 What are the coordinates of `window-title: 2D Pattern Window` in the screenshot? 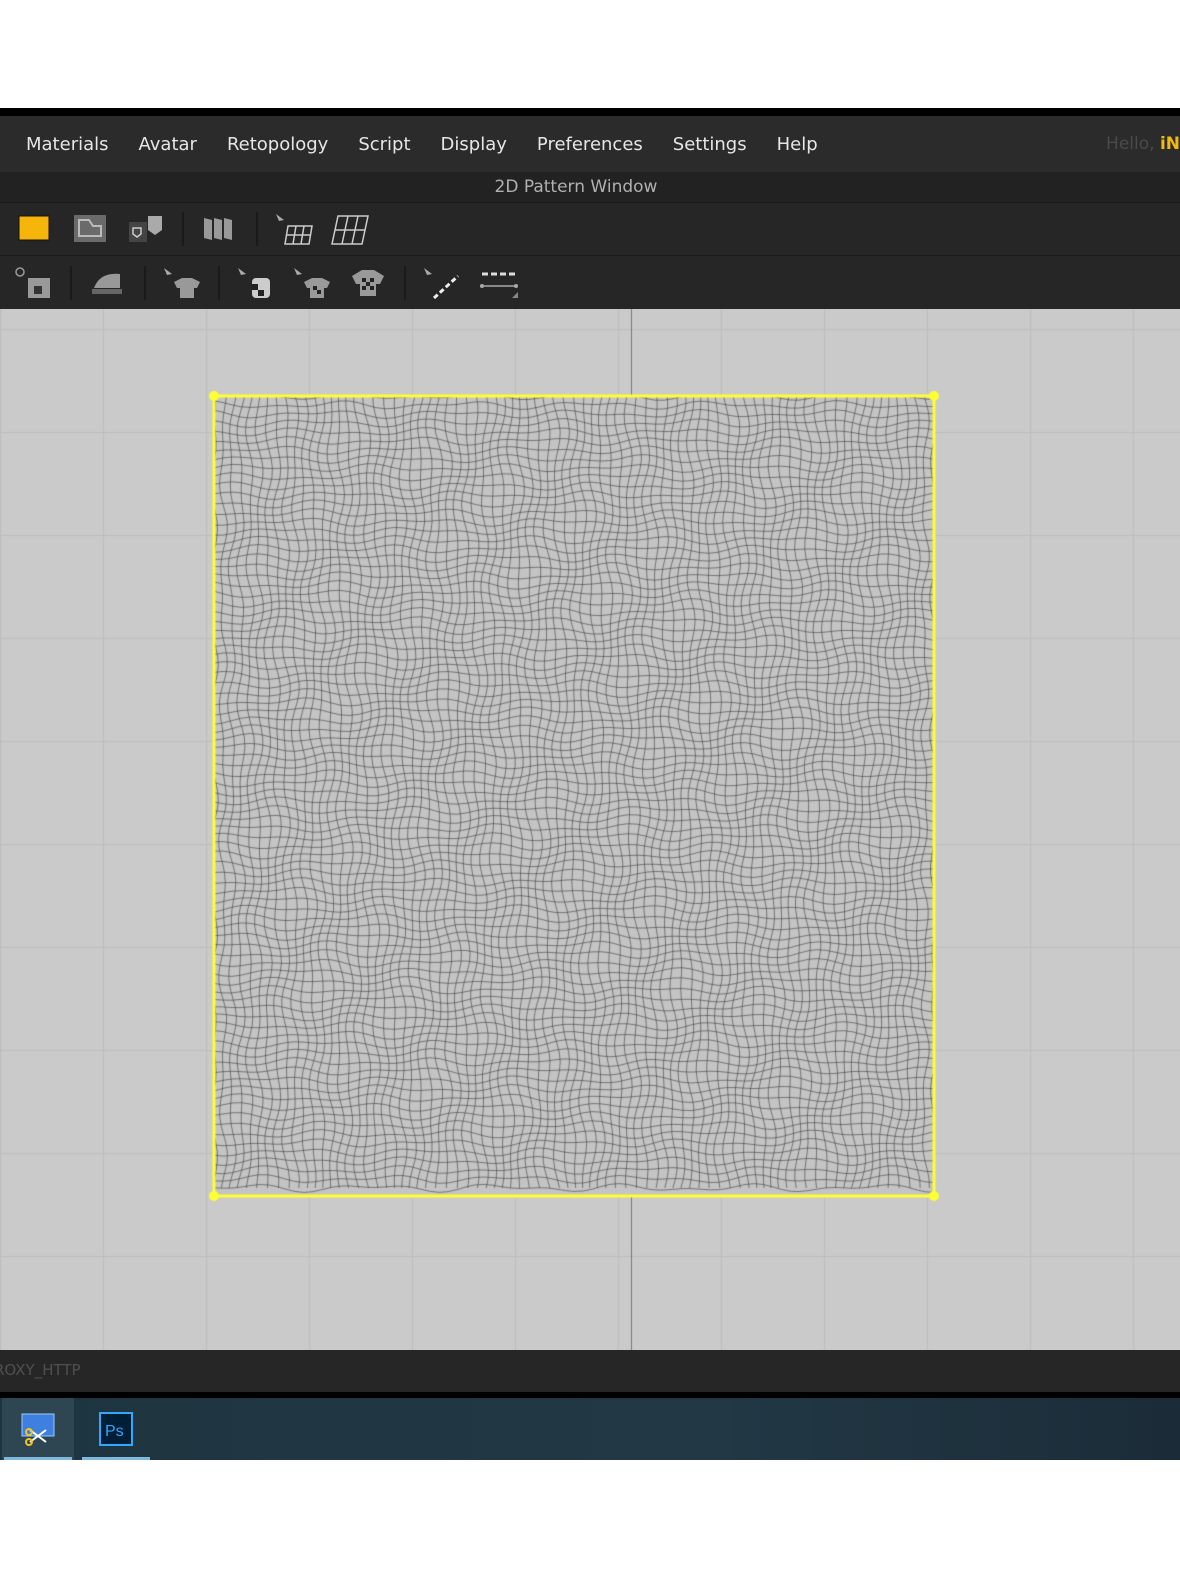 It's located at (590, 187).